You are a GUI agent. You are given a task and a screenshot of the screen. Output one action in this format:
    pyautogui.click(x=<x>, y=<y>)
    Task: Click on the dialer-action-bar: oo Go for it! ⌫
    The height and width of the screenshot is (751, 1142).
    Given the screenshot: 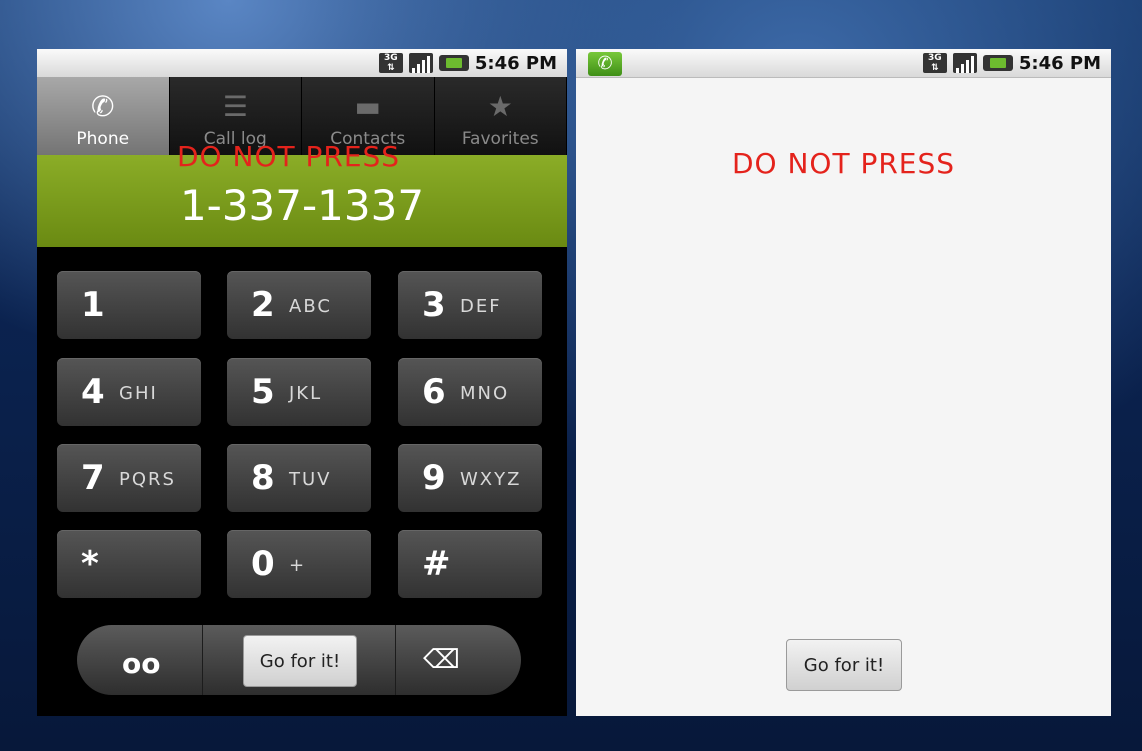 What is the action you would take?
    pyautogui.click(x=299, y=660)
    